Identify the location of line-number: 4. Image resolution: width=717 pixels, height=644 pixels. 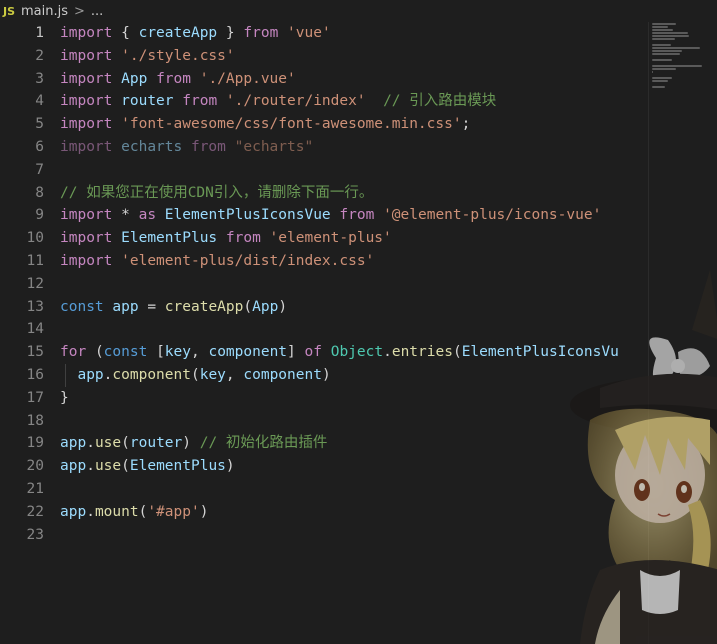
(39, 101).